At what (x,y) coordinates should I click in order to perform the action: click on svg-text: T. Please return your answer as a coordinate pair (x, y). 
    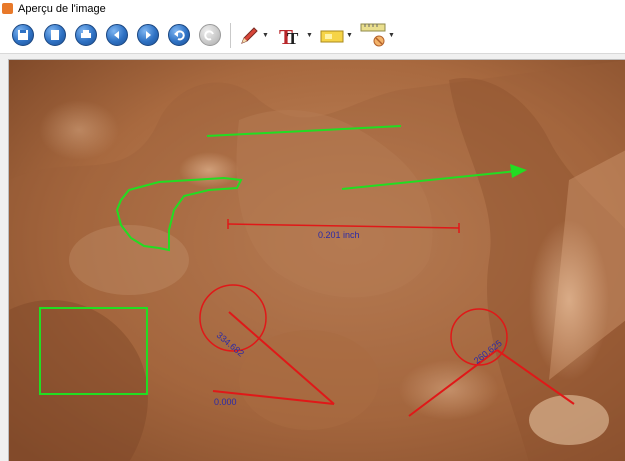
    Looking at the image, I should click on (293, 38).